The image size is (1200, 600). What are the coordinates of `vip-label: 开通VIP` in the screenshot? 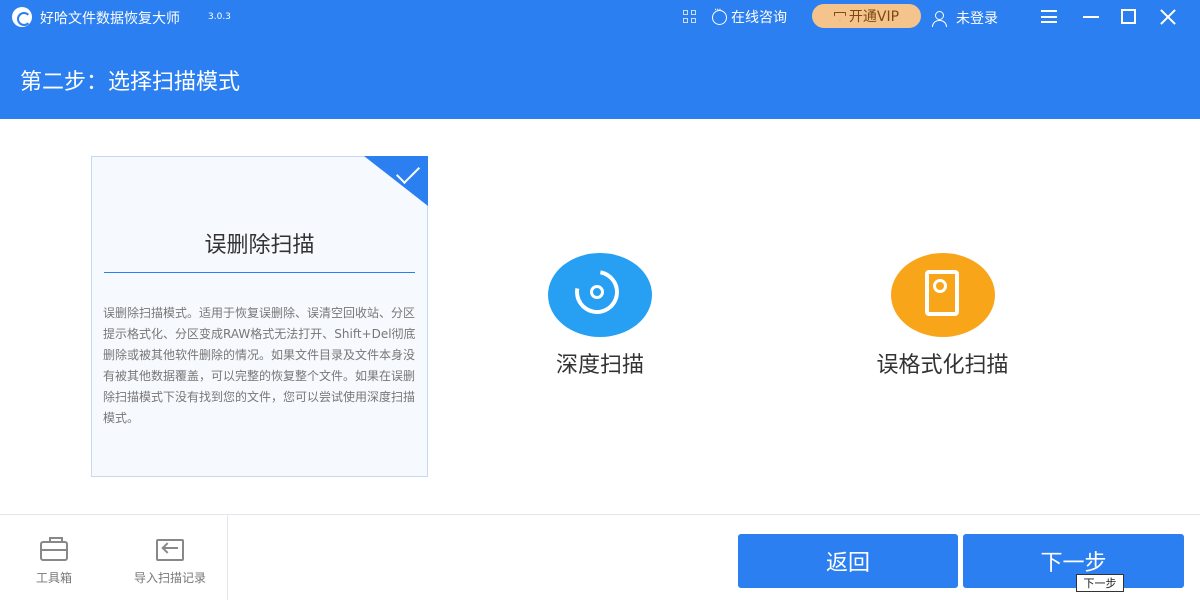 It's located at (874, 17).